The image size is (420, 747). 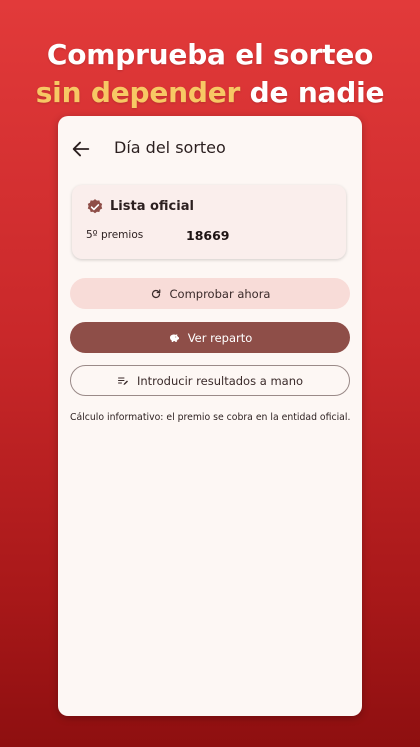 What do you see at coordinates (220, 337) in the screenshot?
I see `view-distribution-label: Ver reparto` at bounding box center [220, 337].